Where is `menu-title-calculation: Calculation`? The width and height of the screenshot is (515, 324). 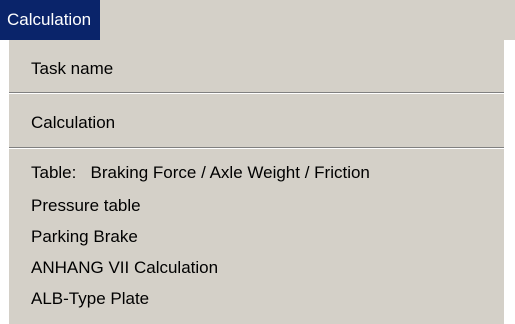 menu-title-calculation: Calculation is located at coordinates (50, 20).